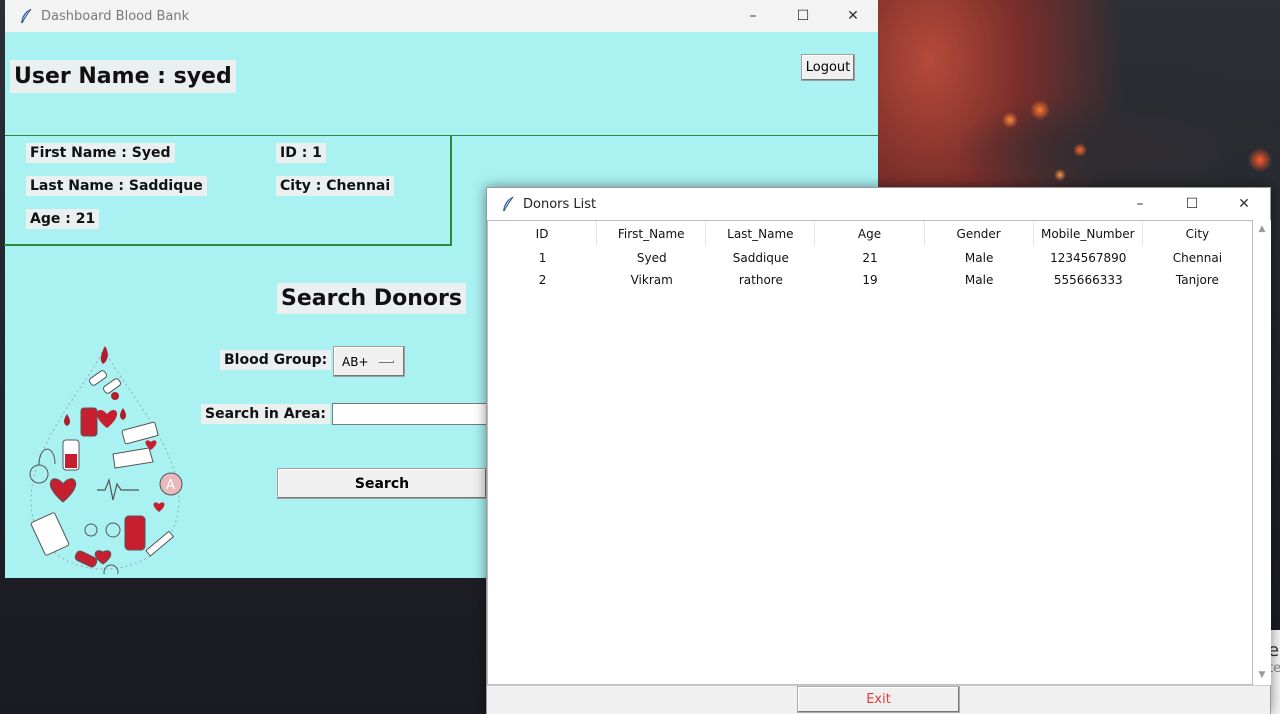 This screenshot has height=714, width=1280. What do you see at coordinates (1197, 233) in the screenshot?
I see `column-header: City` at bounding box center [1197, 233].